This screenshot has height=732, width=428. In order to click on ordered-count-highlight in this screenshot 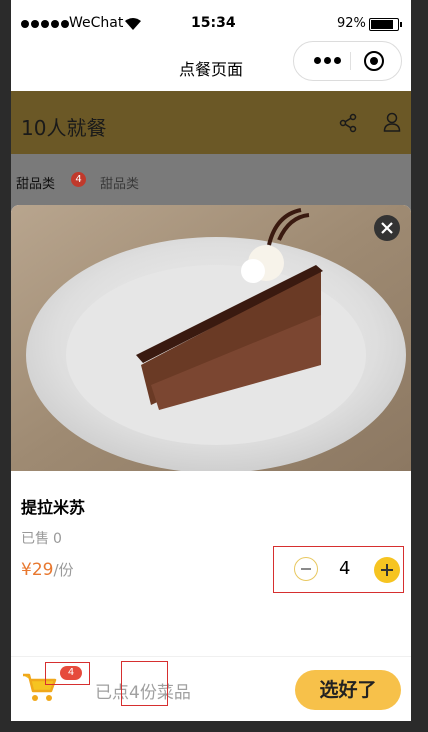, I will do `click(144, 683)`.